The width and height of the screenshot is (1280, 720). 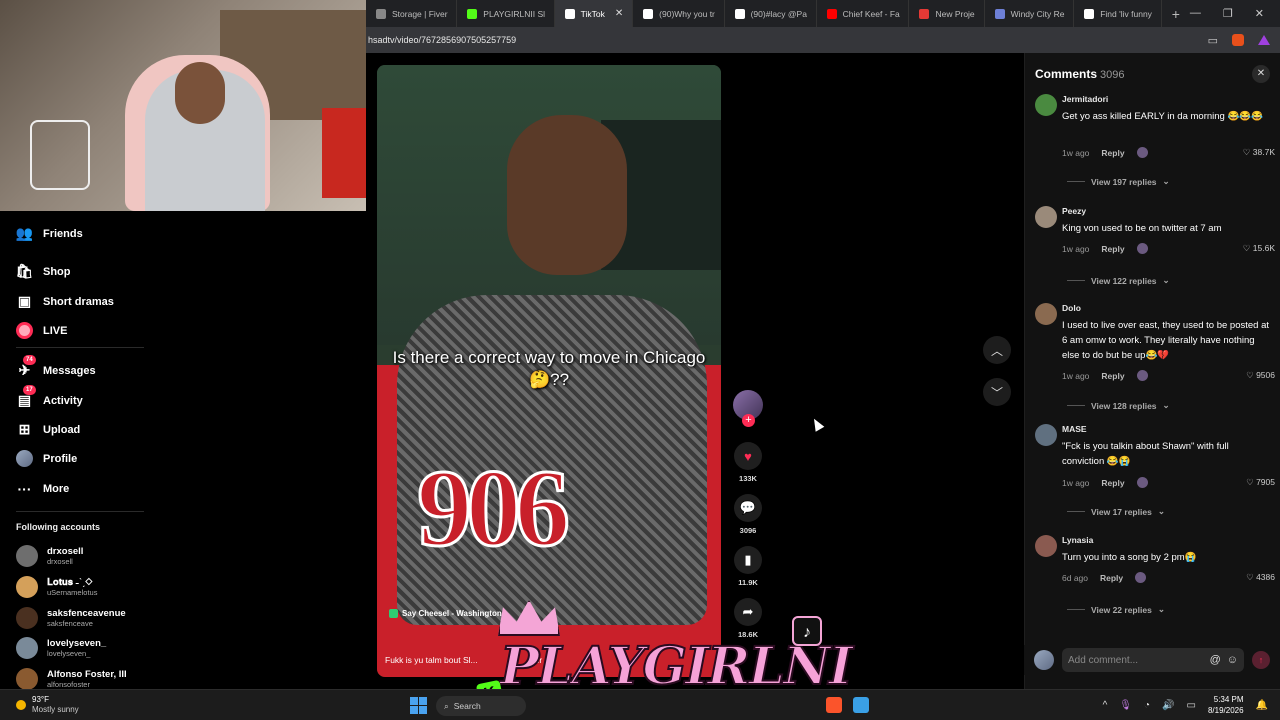 What do you see at coordinates (1232, 660) in the screenshot?
I see `emoji-icon: ☺` at bounding box center [1232, 660].